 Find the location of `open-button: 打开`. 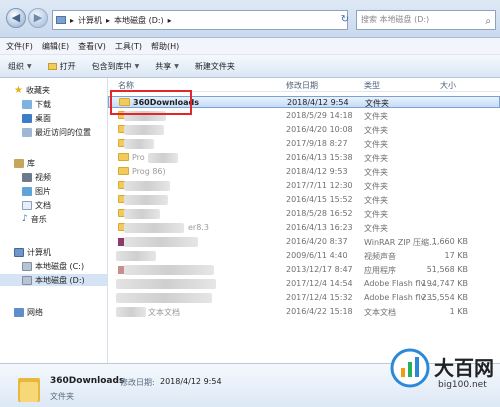

open-button: 打开 is located at coordinates (61, 66).